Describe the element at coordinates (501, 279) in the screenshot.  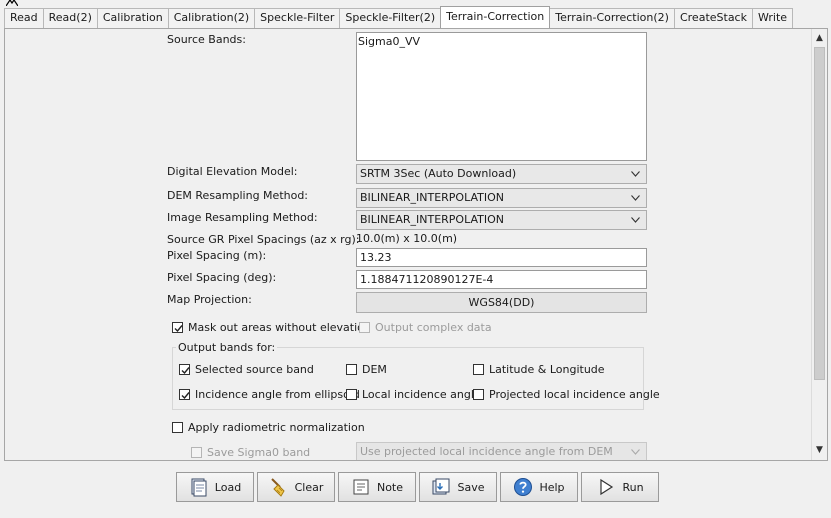
I see `pixel-spacing-deg-field: 1.188471120890127E-4` at that location.